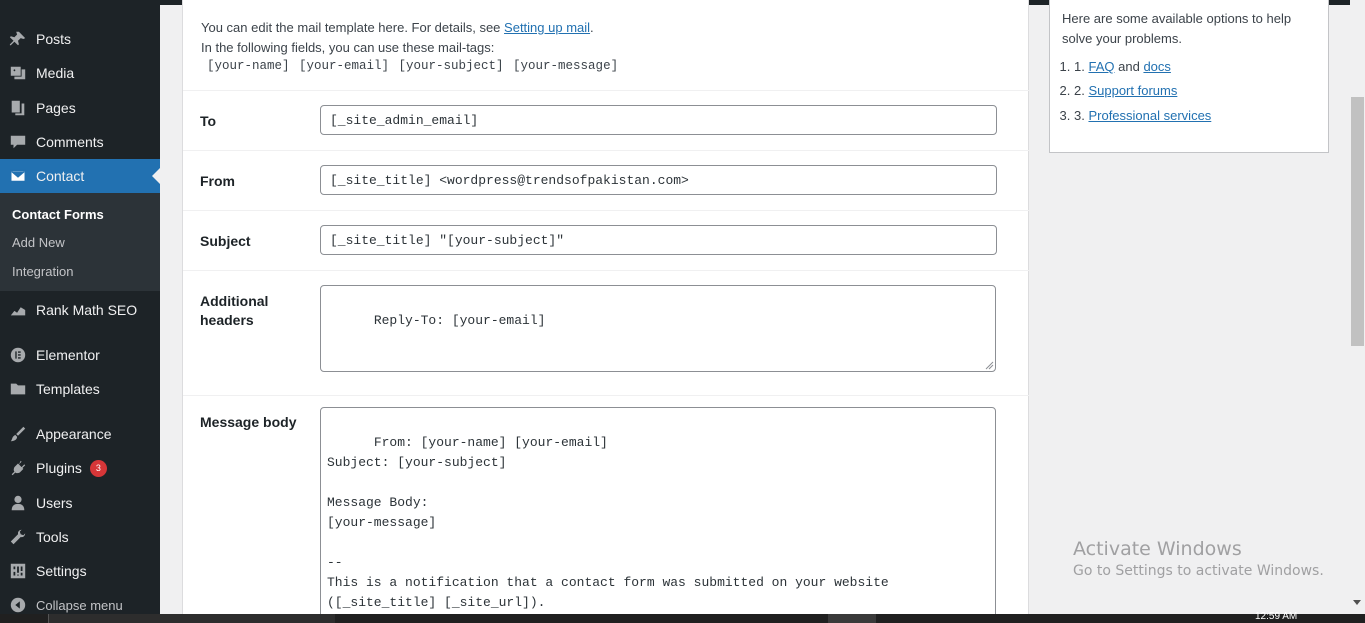 This screenshot has width=1365, height=623. Describe the element at coordinates (18, 176) in the screenshot. I see `envelope-icon` at that location.